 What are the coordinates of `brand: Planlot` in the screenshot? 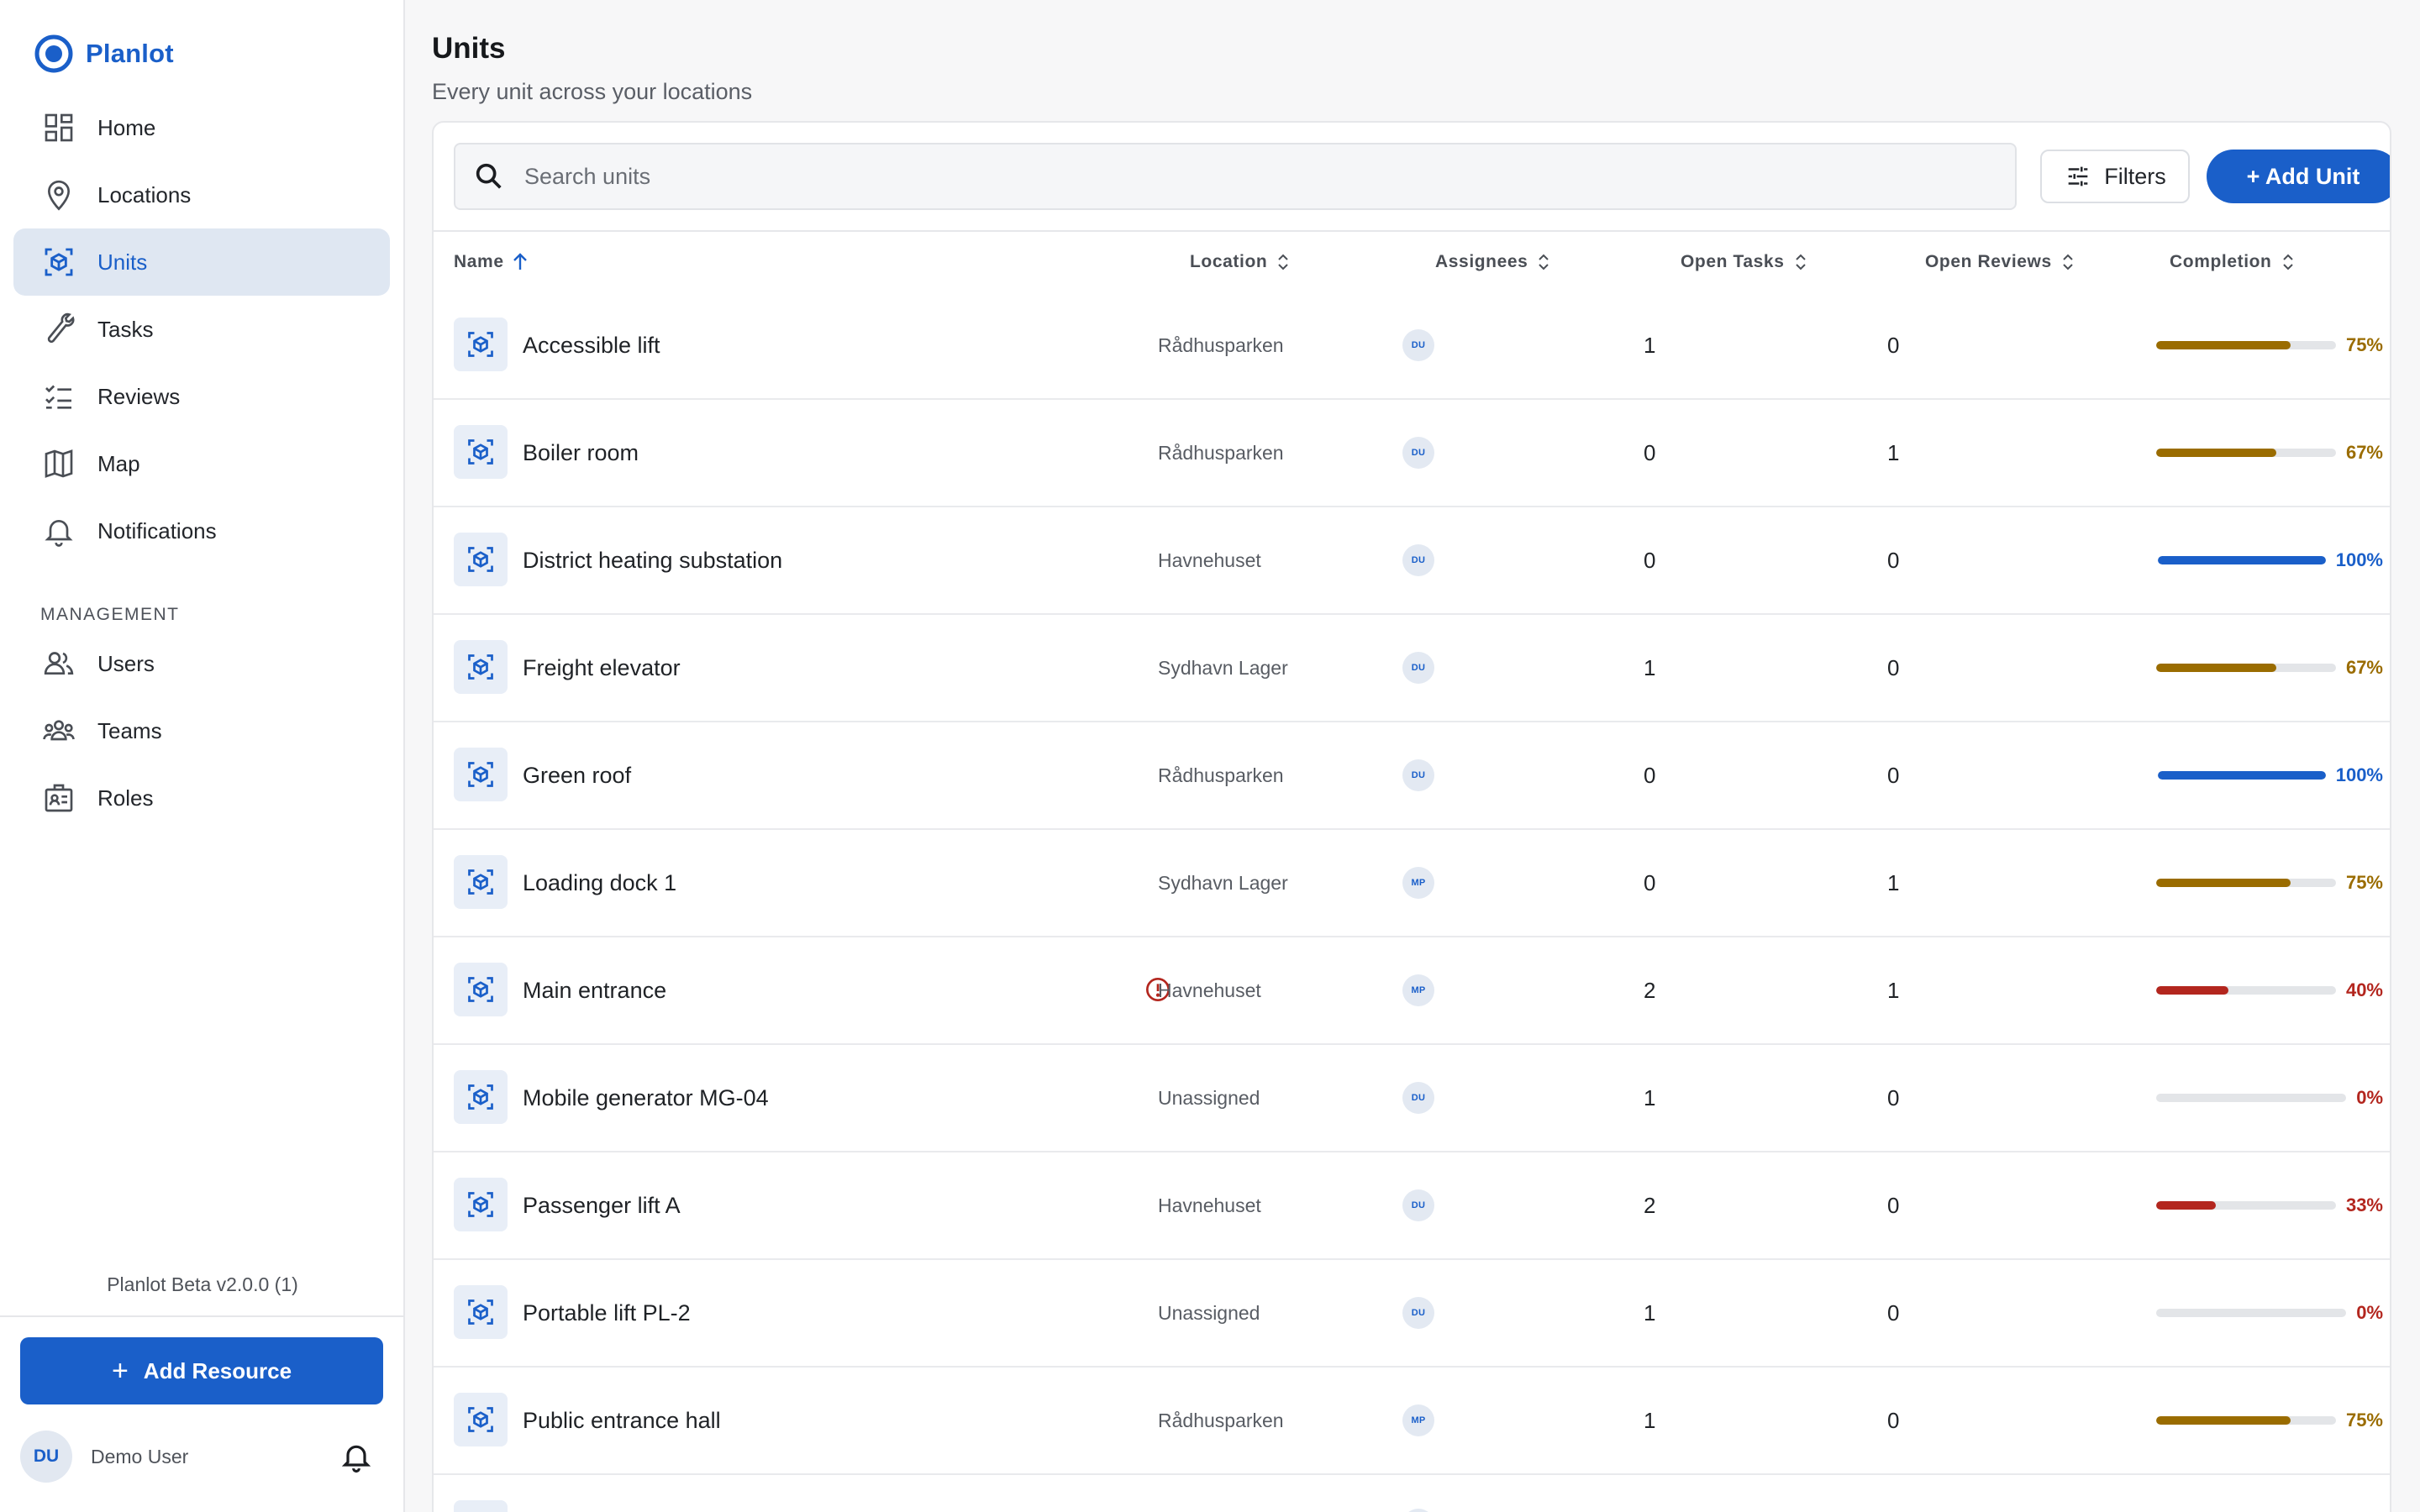 It's located at (104, 54).